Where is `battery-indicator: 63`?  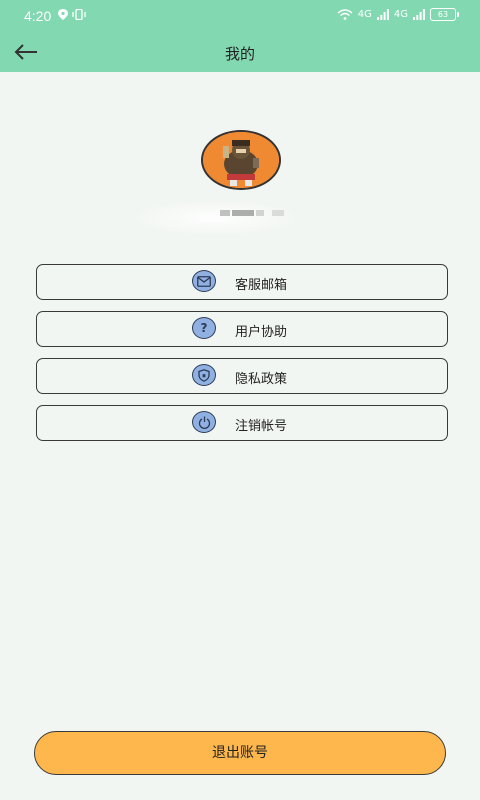
battery-indicator: 63 is located at coordinates (444, 14).